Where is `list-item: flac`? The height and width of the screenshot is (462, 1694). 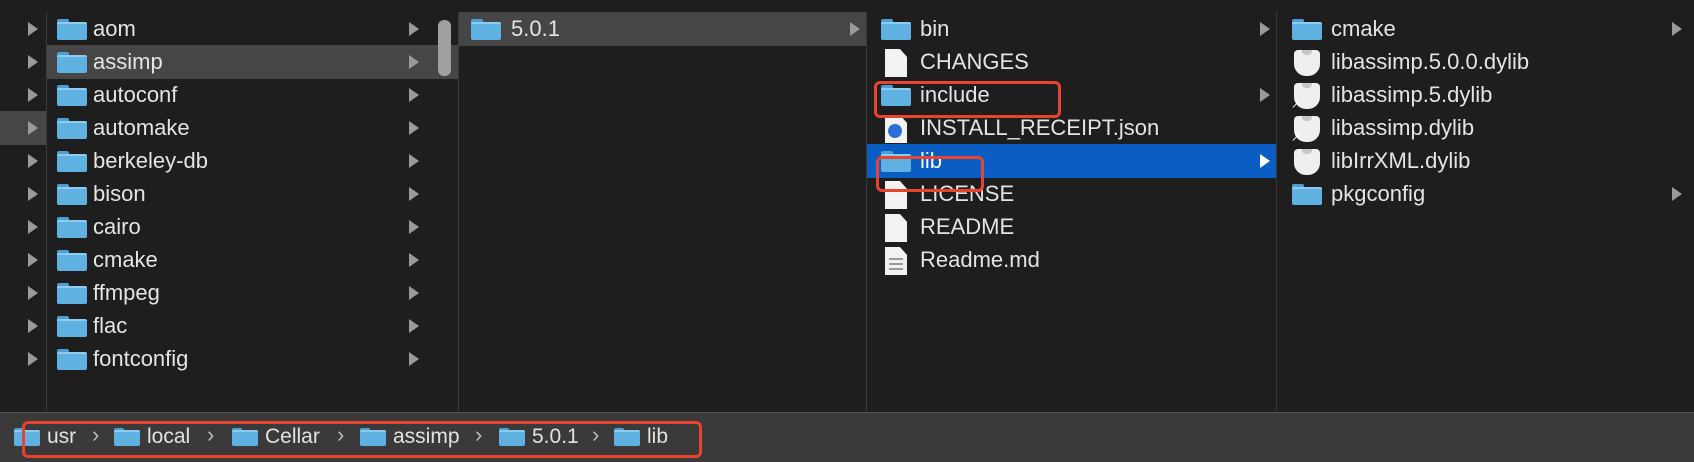 list-item: flac is located at coordinates (252, 326).